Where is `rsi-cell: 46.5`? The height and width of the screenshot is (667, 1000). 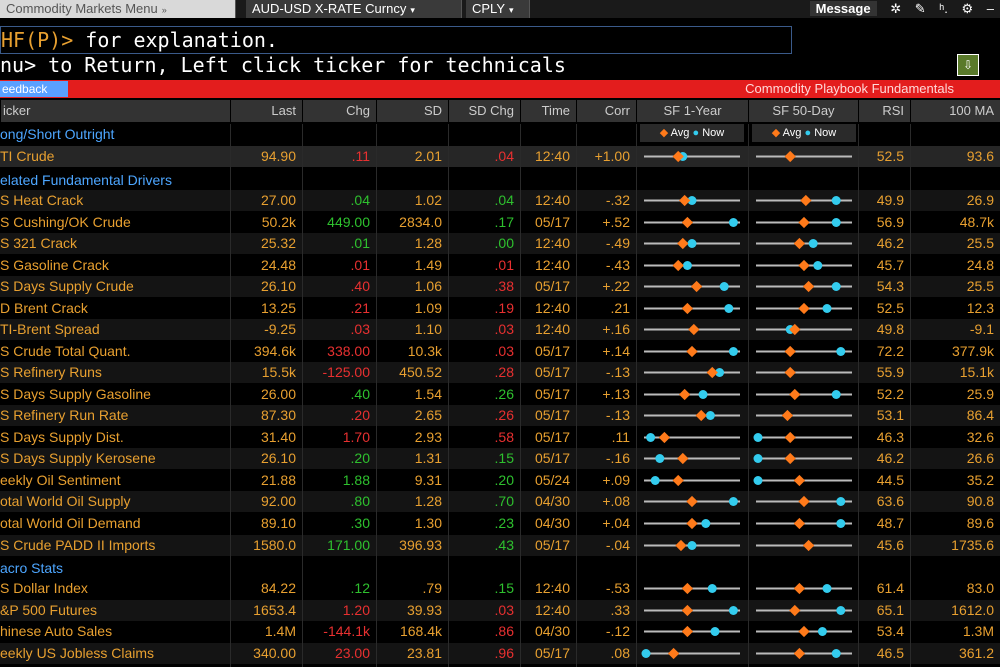 rsi-cell: 46.5 is located at coordinates (890, 653).